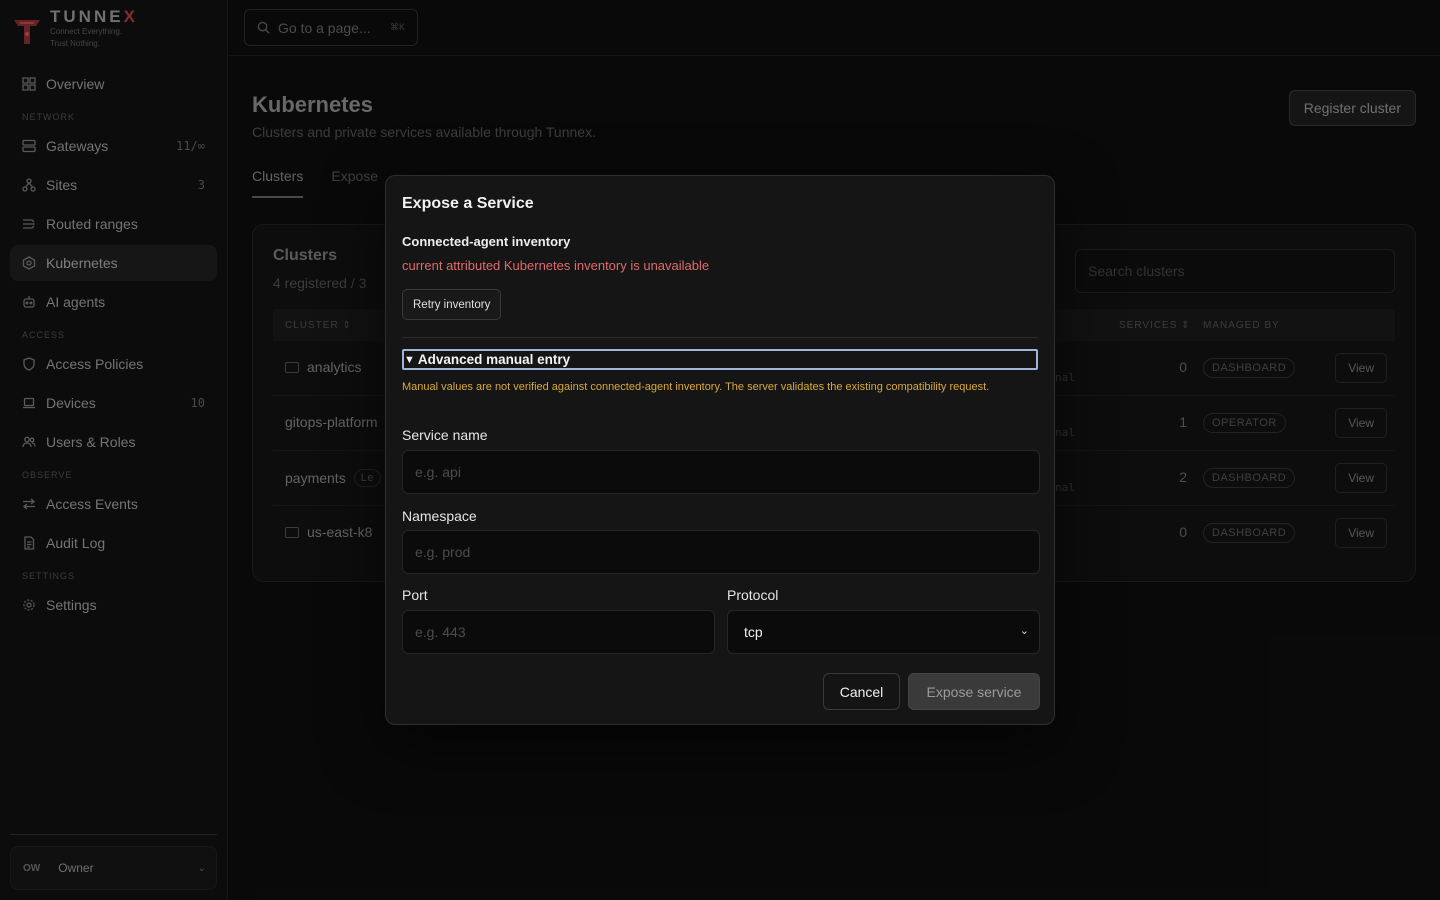 Image resolution: width=1440 pixels, height=900 pixels. Describe the element at coordinates (883, 632) in the screenshot. I see `protocol-select: tcp ⌄` at that location.